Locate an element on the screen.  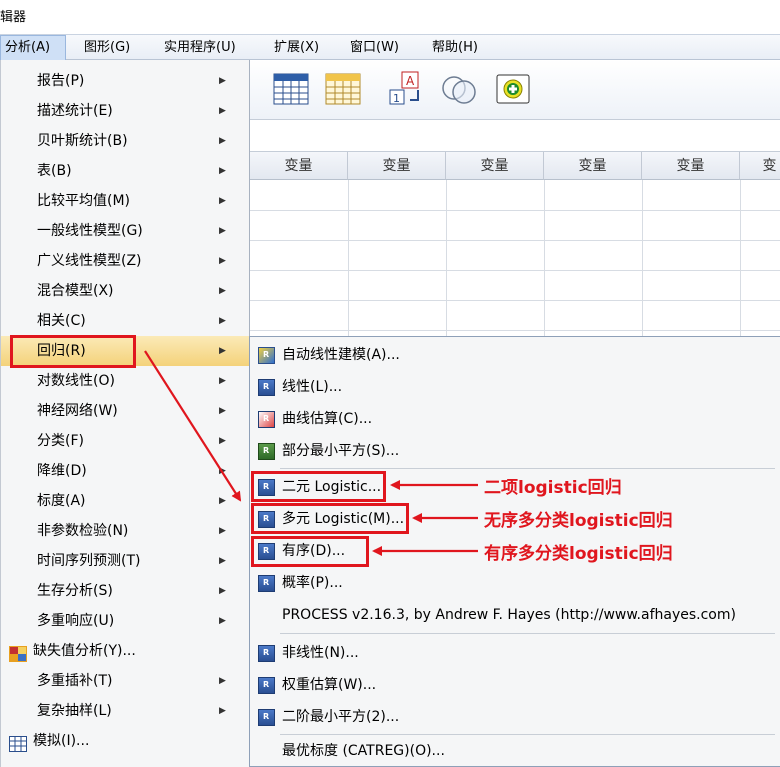
menu-item-label: 多重插补(T) is located at coordinates (75, 681).